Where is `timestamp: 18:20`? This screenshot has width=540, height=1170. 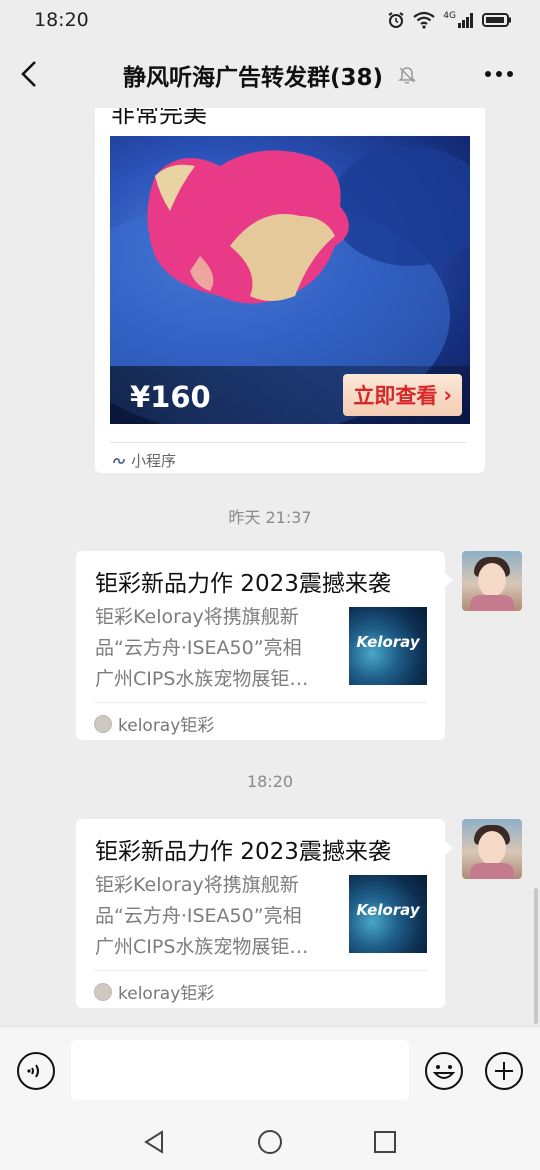
timestamp: 18:20 is located at coordinates (270, 781).